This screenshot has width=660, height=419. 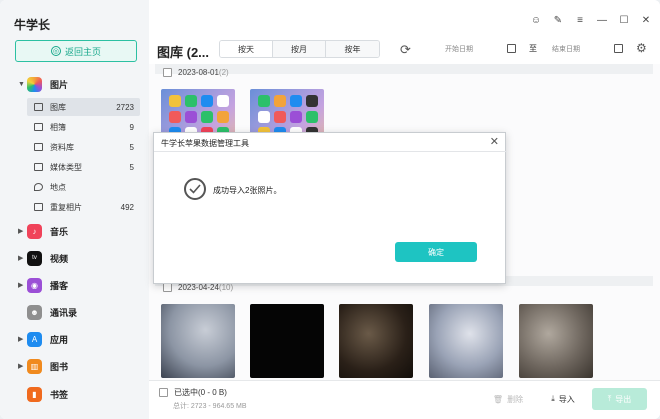 I want to click on divider, so click(x=330, y=151).